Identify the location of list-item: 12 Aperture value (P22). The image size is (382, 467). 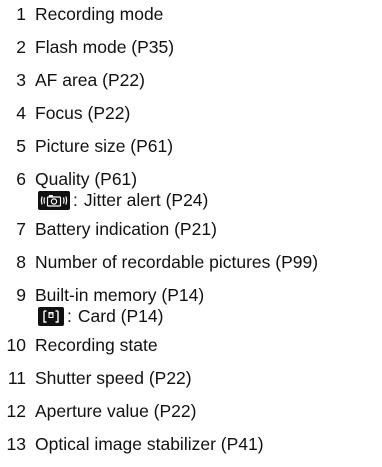
(191, 417).